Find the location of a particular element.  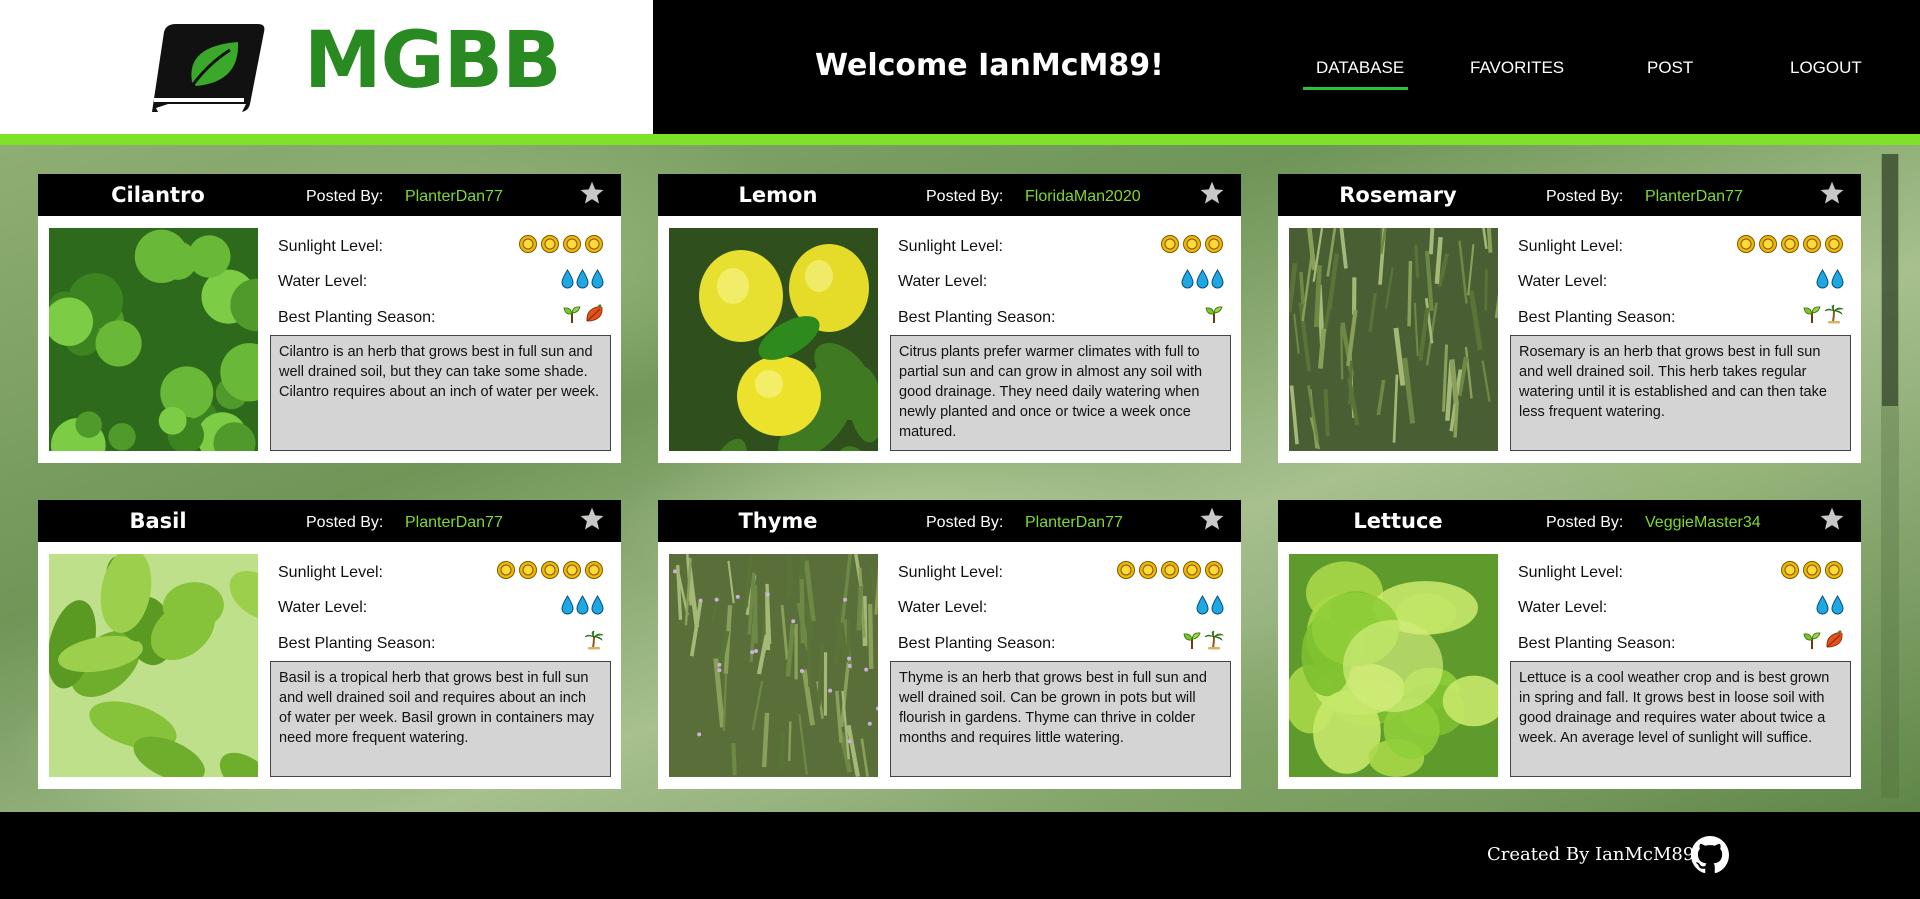

card-header: Cilantro Posted By: PlanterDan77 is located at coordinates (329, 195).